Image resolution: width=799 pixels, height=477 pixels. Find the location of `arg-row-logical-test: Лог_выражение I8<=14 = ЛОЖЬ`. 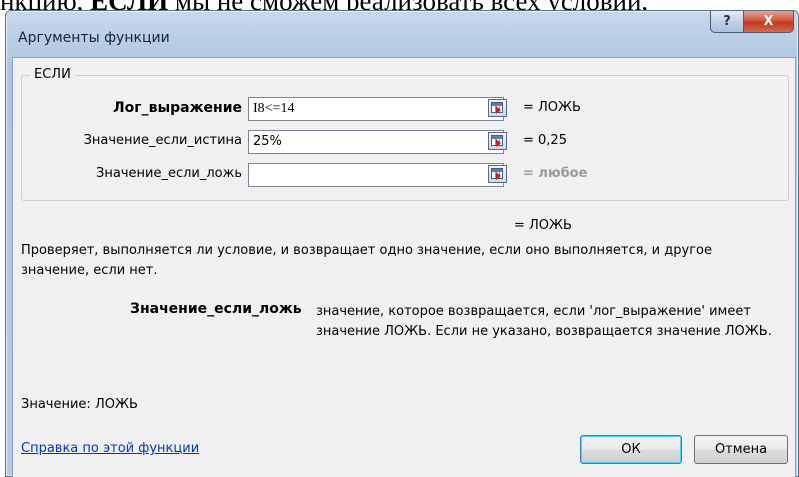

arg-row-logical-test: Лог_выражение I8<=14 = ЛОЖЬ is located at coordinates (406, 109).